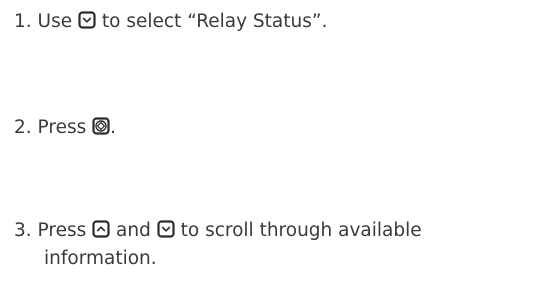 This screenshot has height=281, width=543. I want to click on step-text-middle: and, so click(133, 230).